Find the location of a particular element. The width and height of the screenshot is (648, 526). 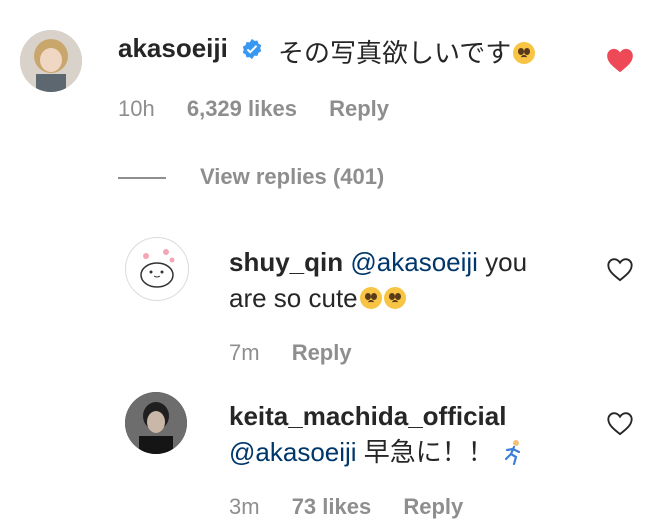

likes-count: 6,329 likes is located at coordinates (242, 108).